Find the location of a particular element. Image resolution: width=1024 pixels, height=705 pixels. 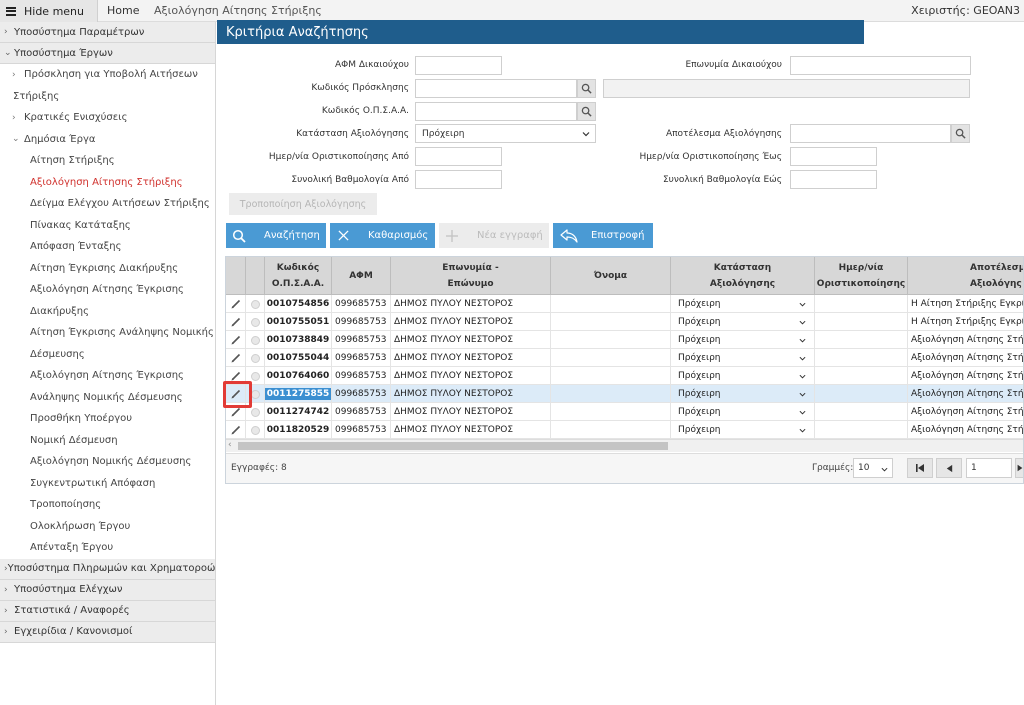

evaluation-status-select: Πρόχειρη is located at coordinates (505, 133).